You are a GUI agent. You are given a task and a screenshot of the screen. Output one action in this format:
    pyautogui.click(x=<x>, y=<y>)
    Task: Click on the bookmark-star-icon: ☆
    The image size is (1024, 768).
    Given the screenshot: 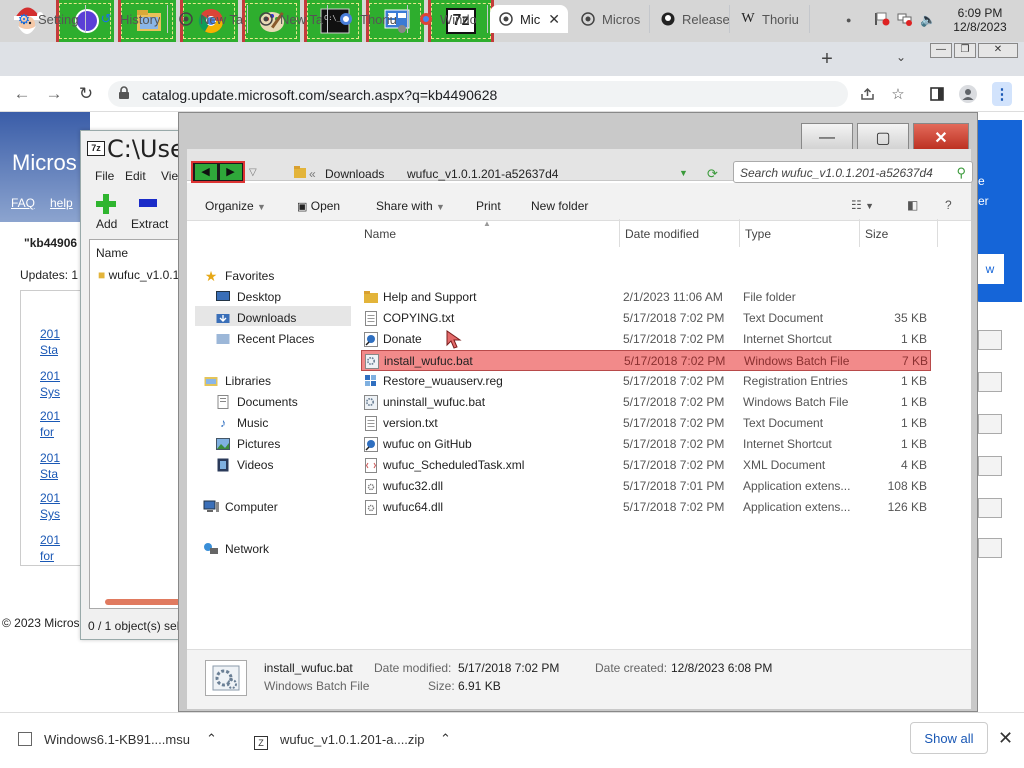 What is the action you would take?
    pyautogui.click(x=898, y=94)
    